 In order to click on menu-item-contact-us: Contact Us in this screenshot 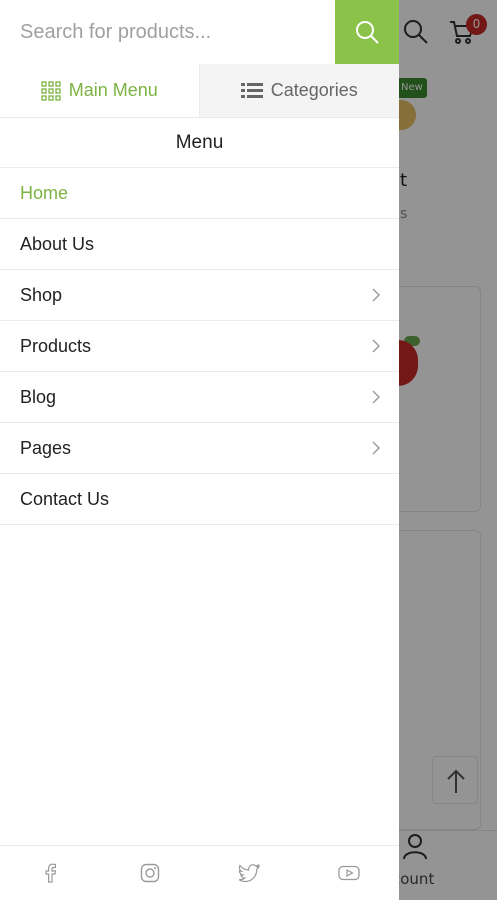, I will do `click(199, 499)`.